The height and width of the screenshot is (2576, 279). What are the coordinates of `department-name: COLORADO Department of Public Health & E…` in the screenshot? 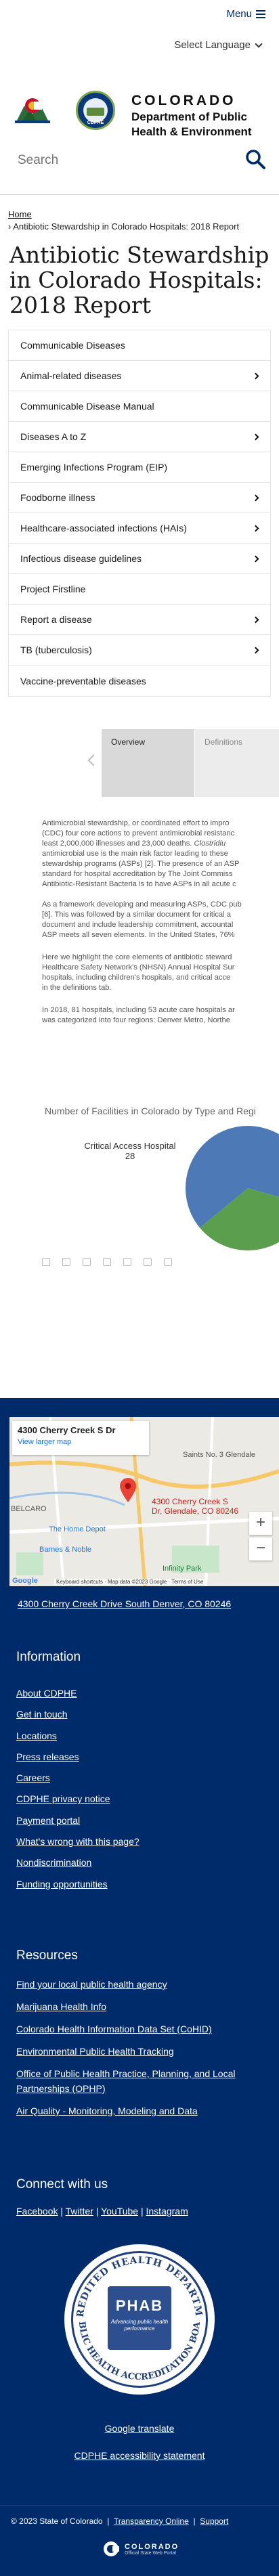 It's located at (191, 116).